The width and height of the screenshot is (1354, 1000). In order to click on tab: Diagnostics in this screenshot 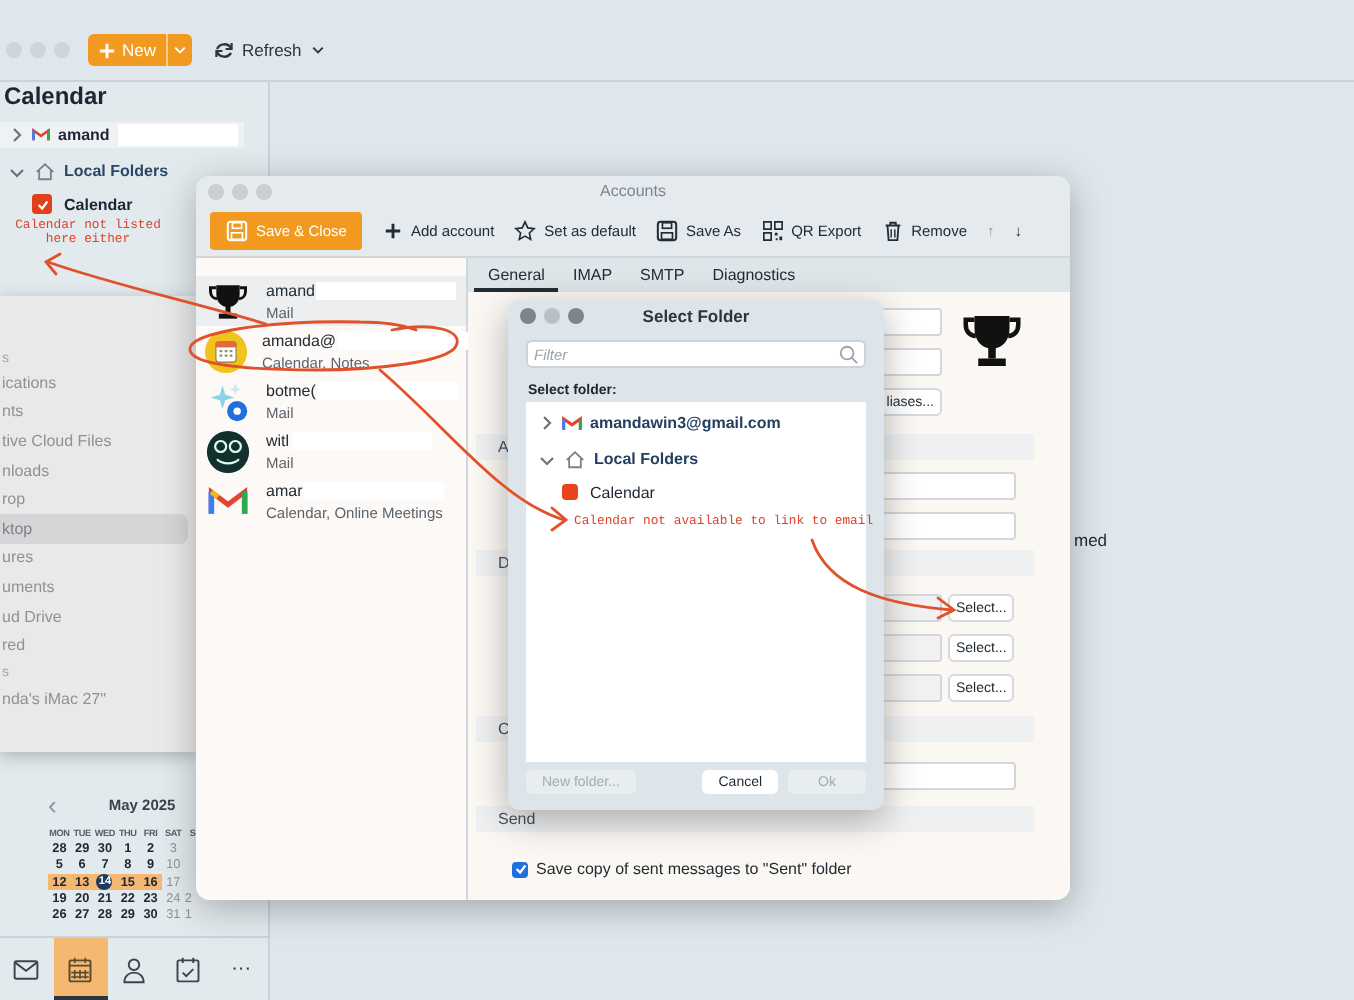, I will do `click(754, 275)`.